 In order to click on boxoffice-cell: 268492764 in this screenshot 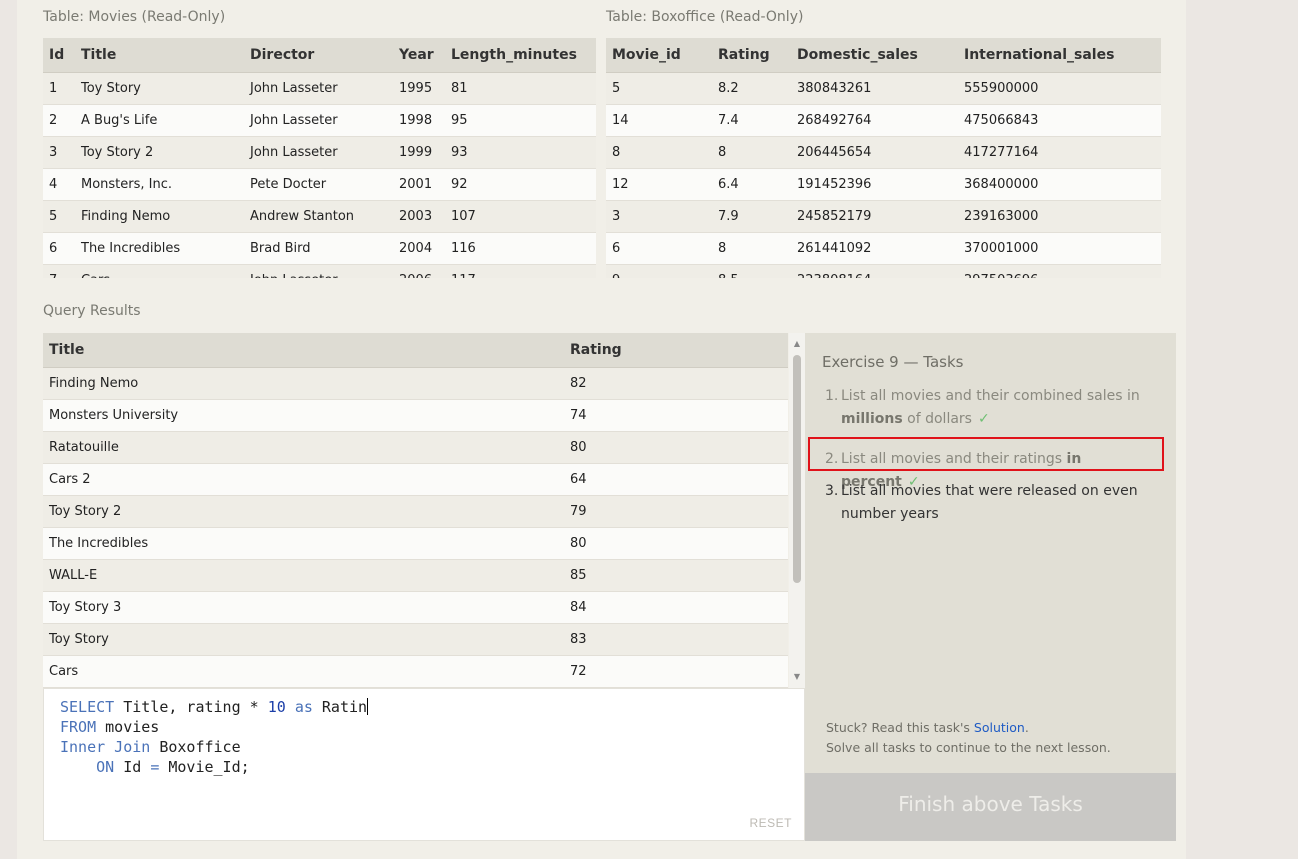, I will do `click(874, 120)`.